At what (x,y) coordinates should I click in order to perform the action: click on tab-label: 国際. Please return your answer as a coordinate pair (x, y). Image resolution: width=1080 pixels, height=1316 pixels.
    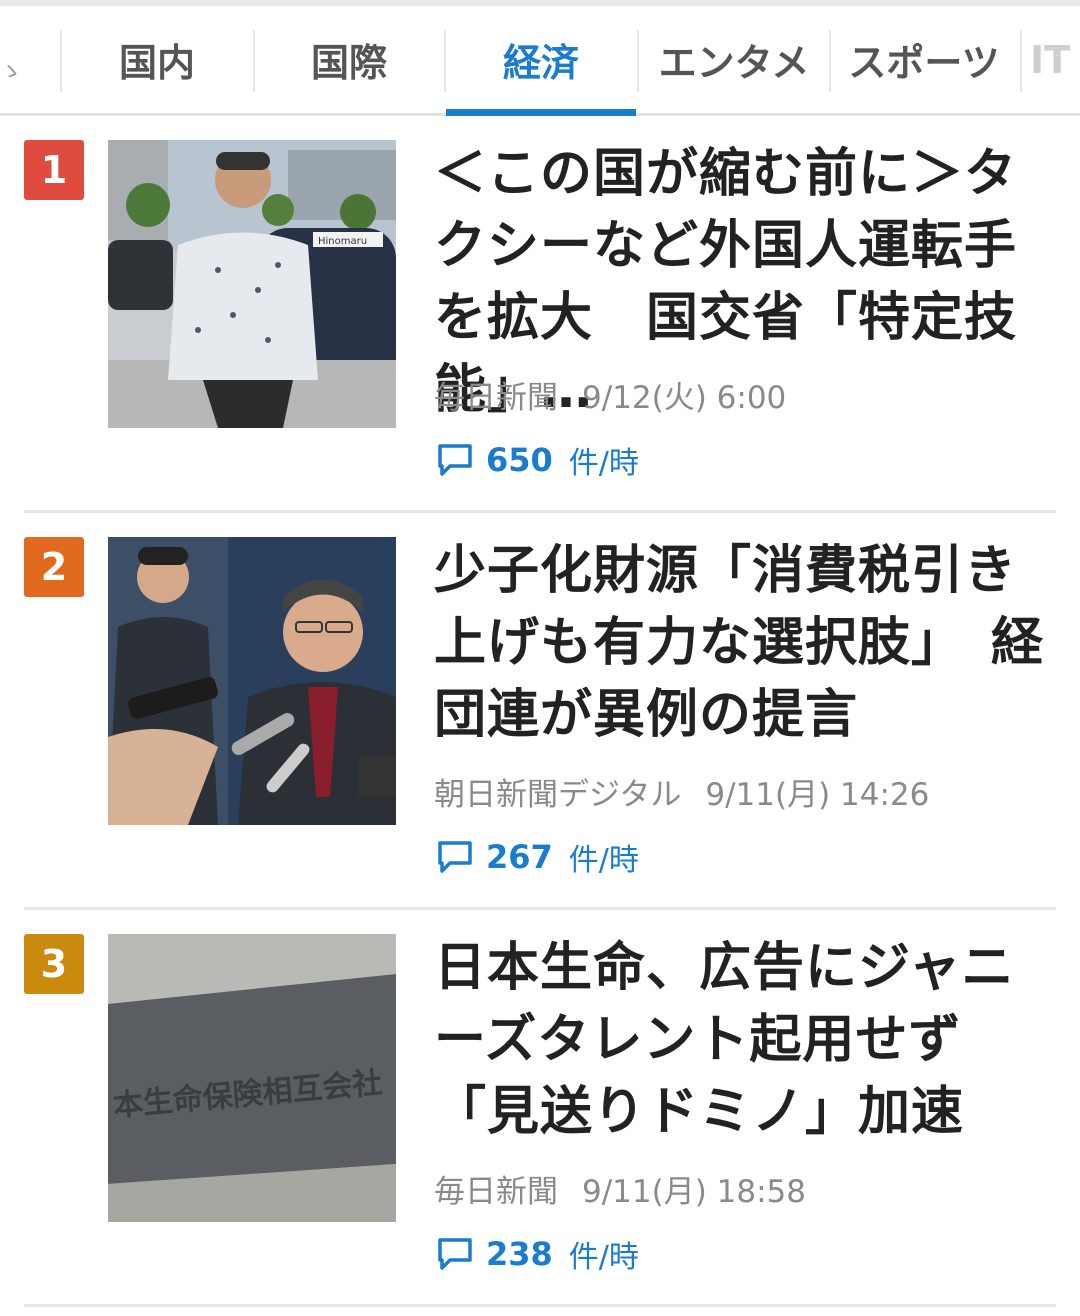
    Looking at the image, I should click on (348, 63).